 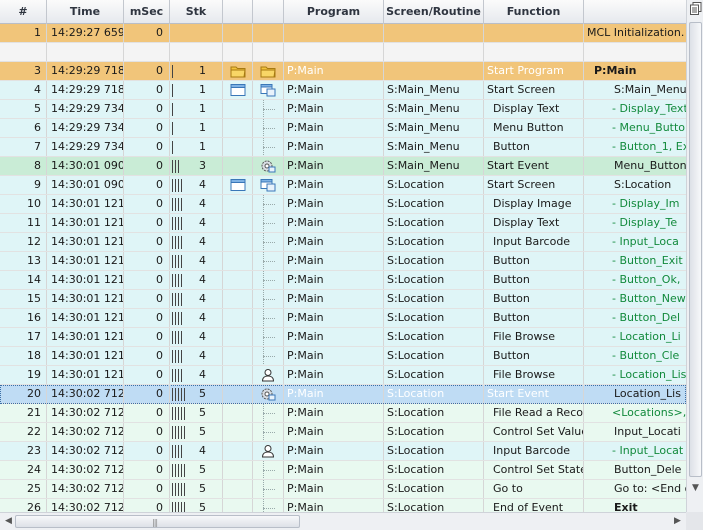 What do you see at coordinates (695, 488) in the screenshot?
I see `scroll-down-icon: ▼` at bounding box center [695, 488].